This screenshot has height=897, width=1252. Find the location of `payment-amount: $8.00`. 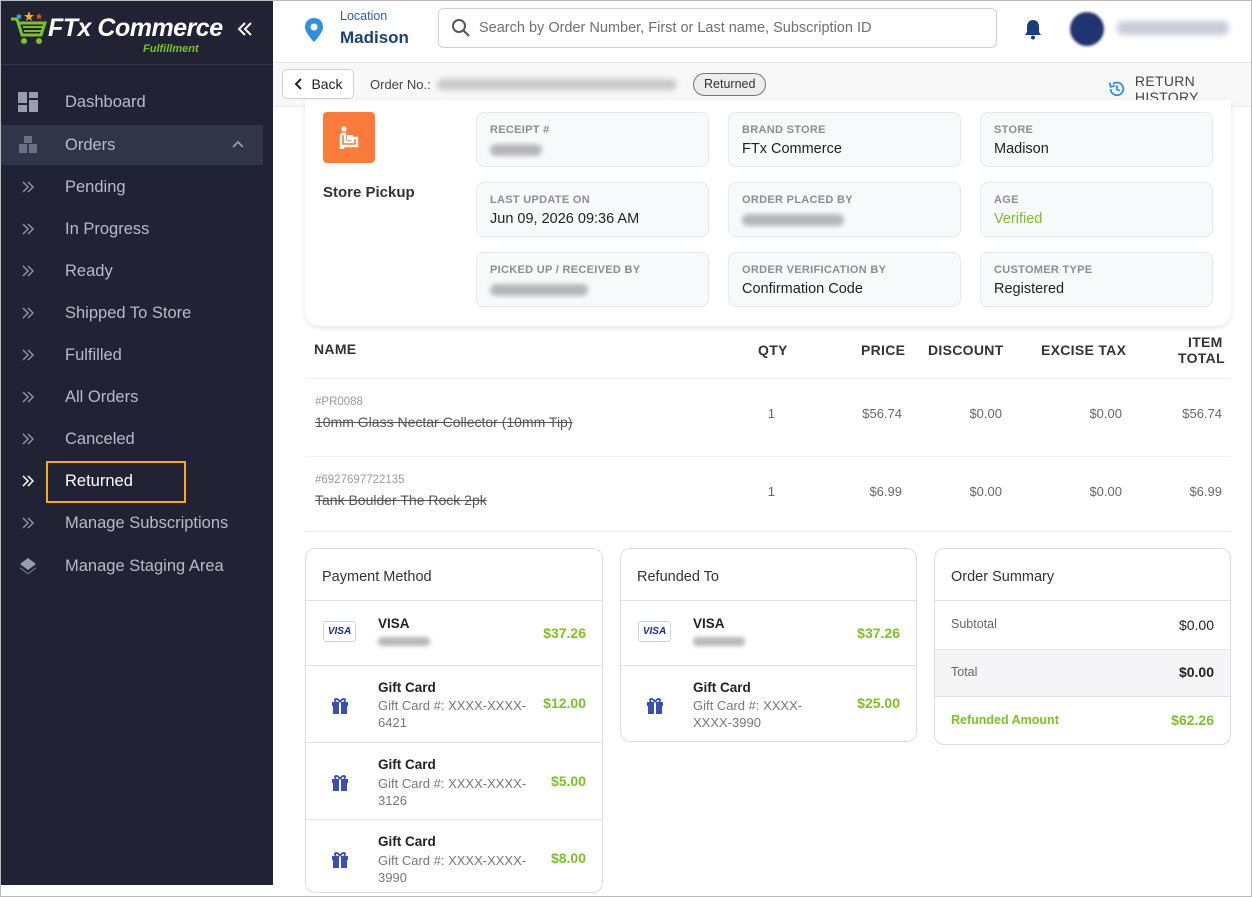

payment-amount: $8.00 is located at coordinates (568, 858).